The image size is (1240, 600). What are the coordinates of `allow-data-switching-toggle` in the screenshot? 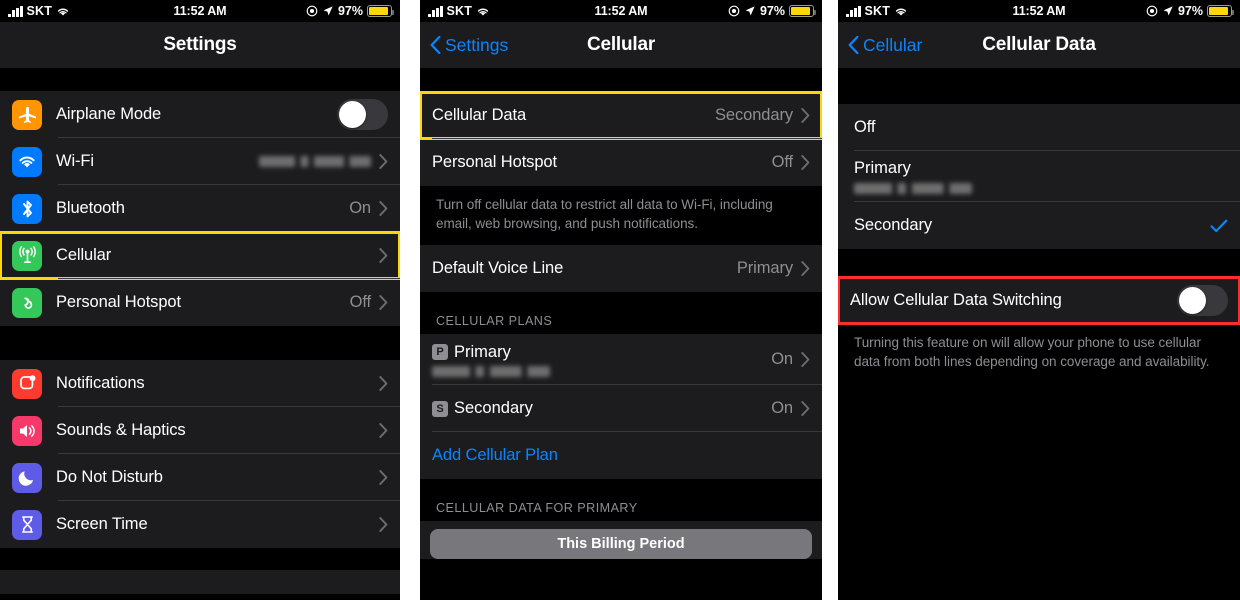 It's located at (1202, 300).